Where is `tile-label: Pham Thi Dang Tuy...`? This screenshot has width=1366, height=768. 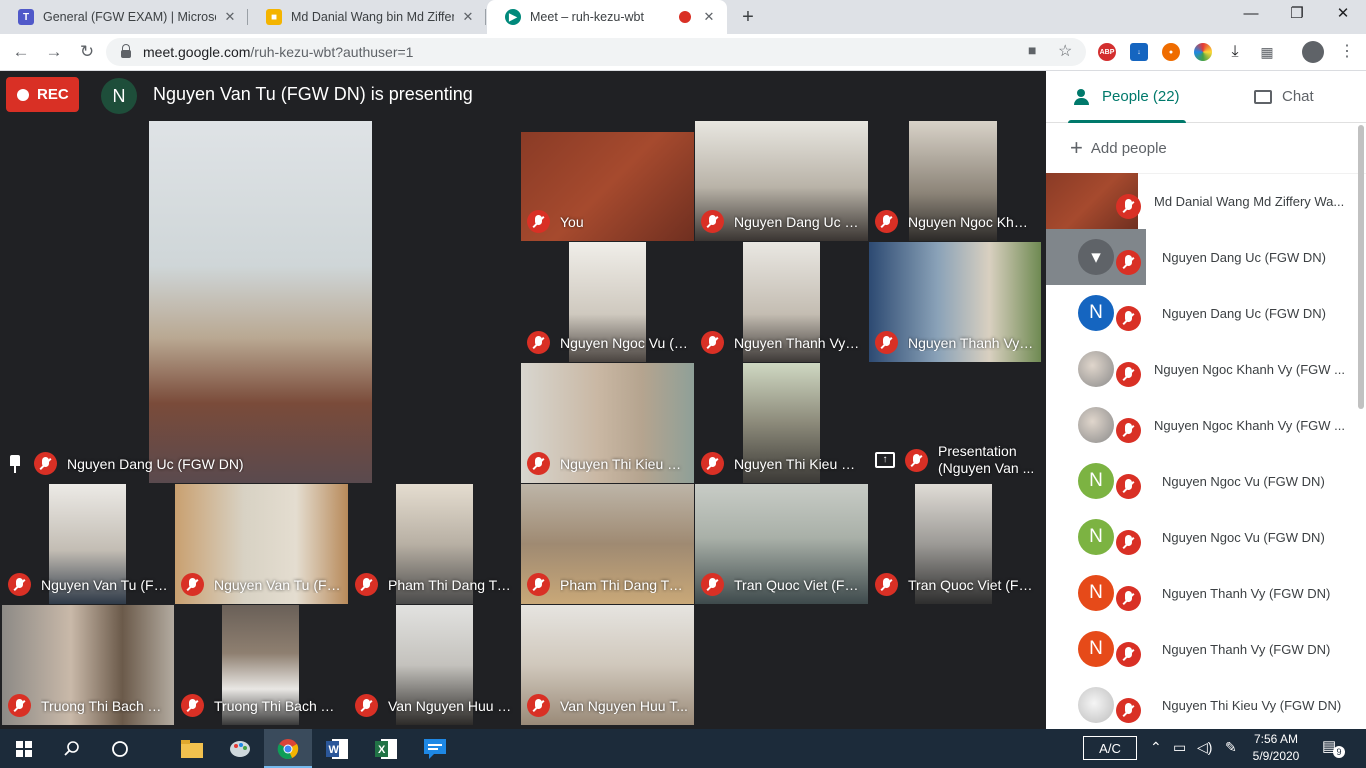
tile-label: Pham Thi Dang Tuy... is located at coordinates (607, 584).